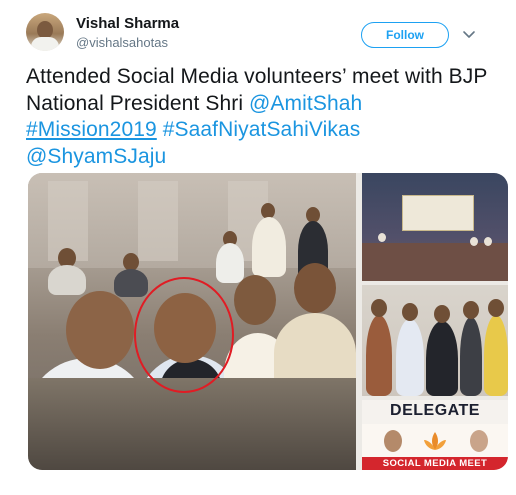  I want to click on follow-button: Follow, so click(405, 35).